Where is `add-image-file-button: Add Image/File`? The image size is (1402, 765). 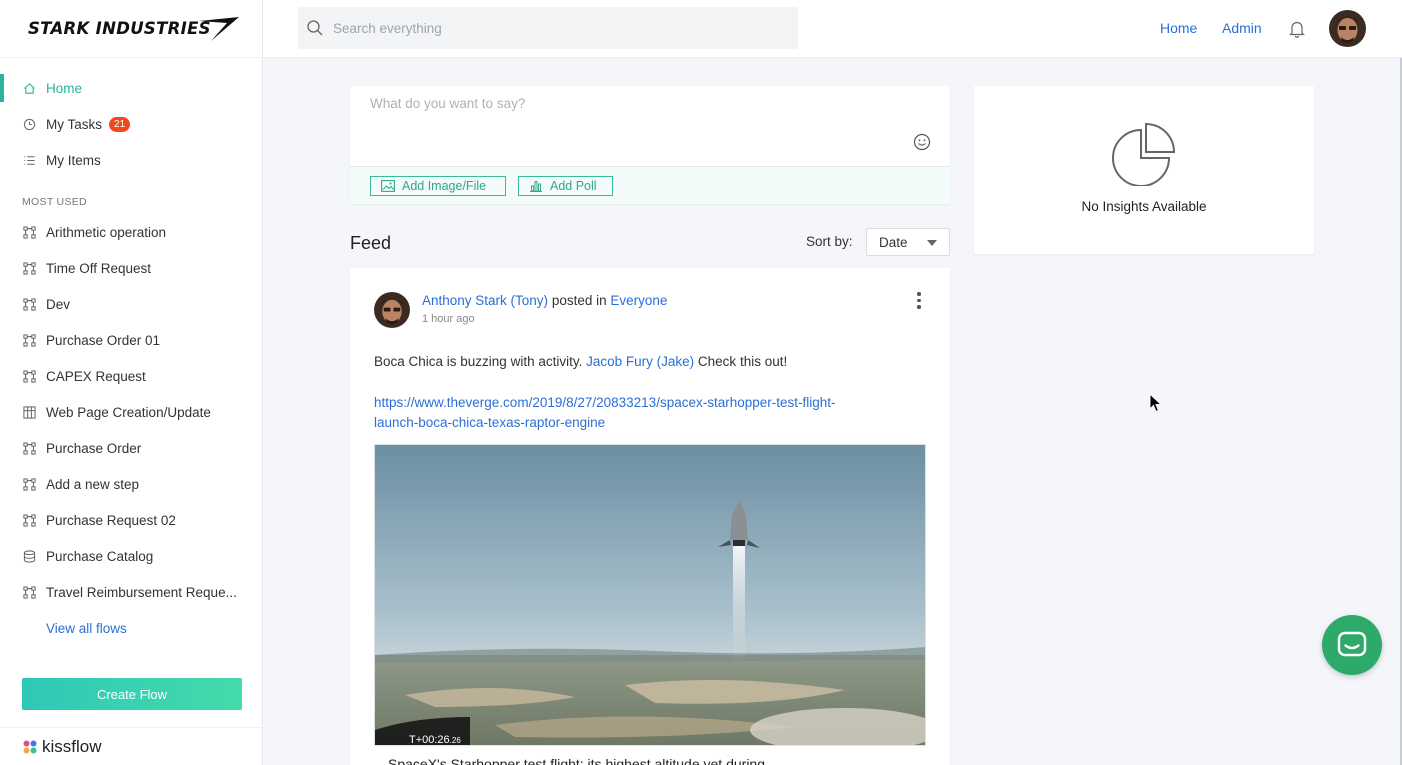
add-image-file-button: Add Image/File is located at coordinates (438, 186).